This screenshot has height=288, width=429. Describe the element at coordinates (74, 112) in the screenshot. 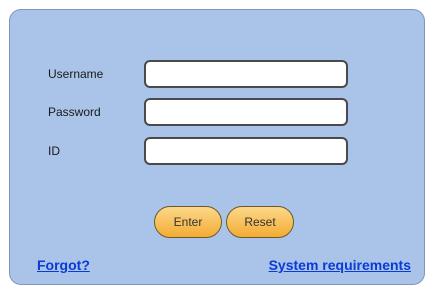

I see `password-label: Password` at that location.